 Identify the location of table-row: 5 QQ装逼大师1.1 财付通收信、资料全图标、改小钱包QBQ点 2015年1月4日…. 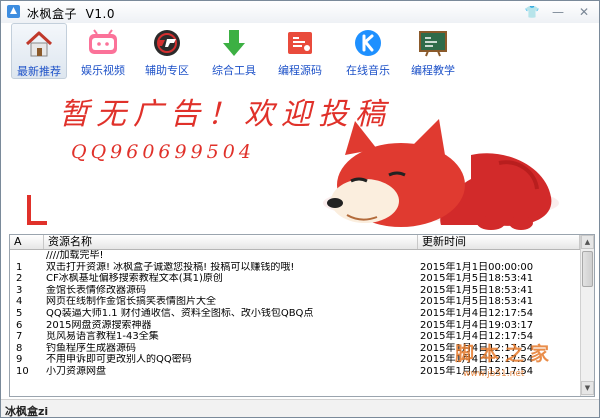
(295, 314).